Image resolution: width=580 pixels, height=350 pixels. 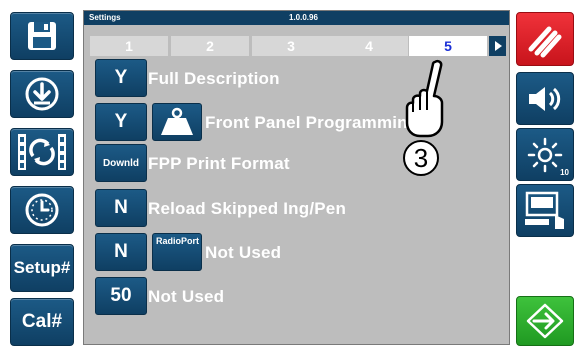 I want to click on tab-3: 3, so click(x=291, y=46).